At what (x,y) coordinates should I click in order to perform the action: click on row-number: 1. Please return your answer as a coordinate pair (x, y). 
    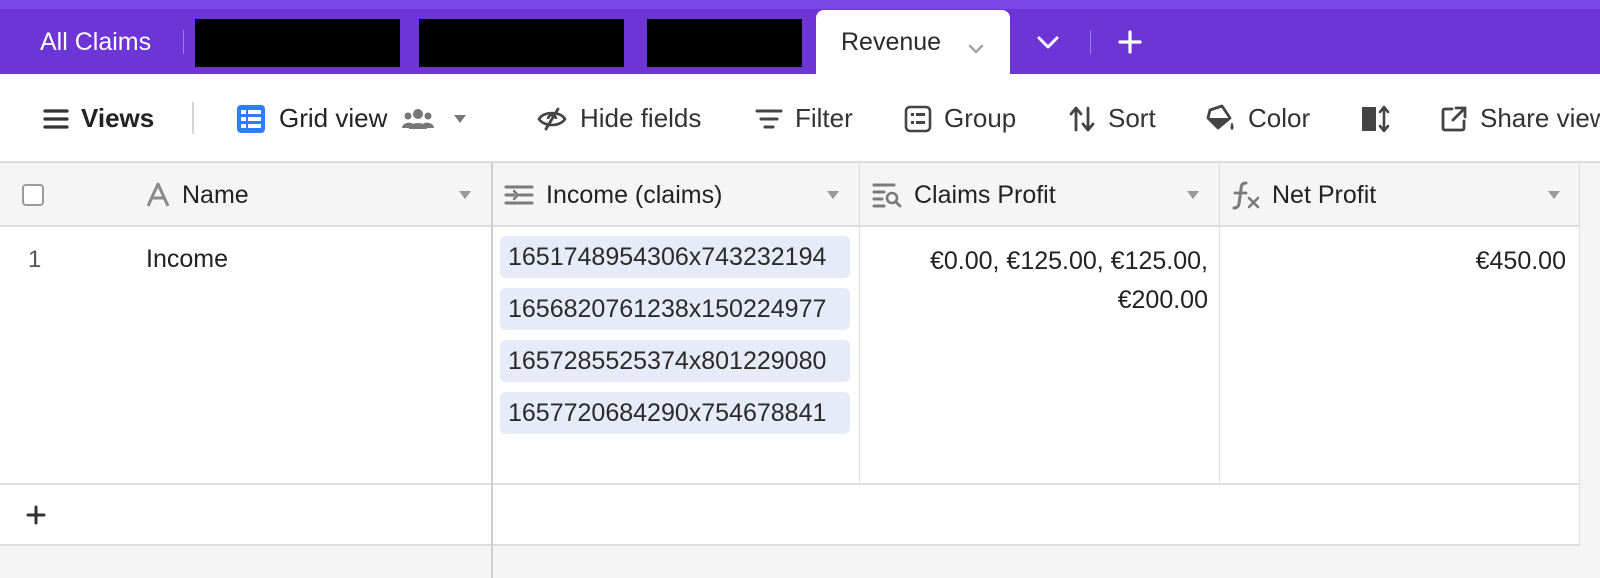
    Looking at the image, I should click on (35, 259).